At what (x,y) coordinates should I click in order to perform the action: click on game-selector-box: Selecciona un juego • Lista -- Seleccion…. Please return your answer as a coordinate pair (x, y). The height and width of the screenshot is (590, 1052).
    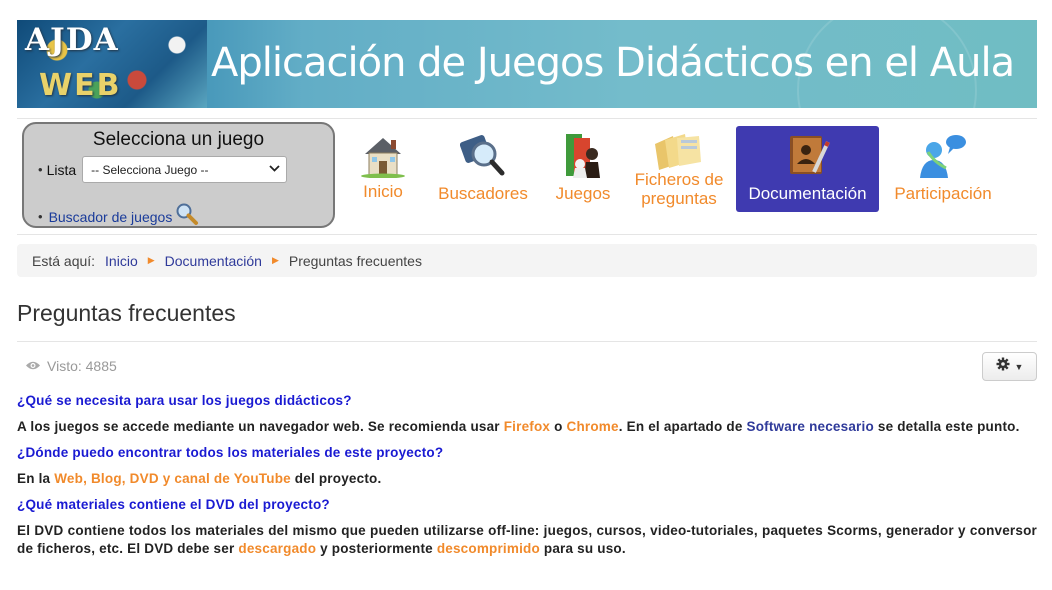
    Looking at the image, I should click on (178, 175).